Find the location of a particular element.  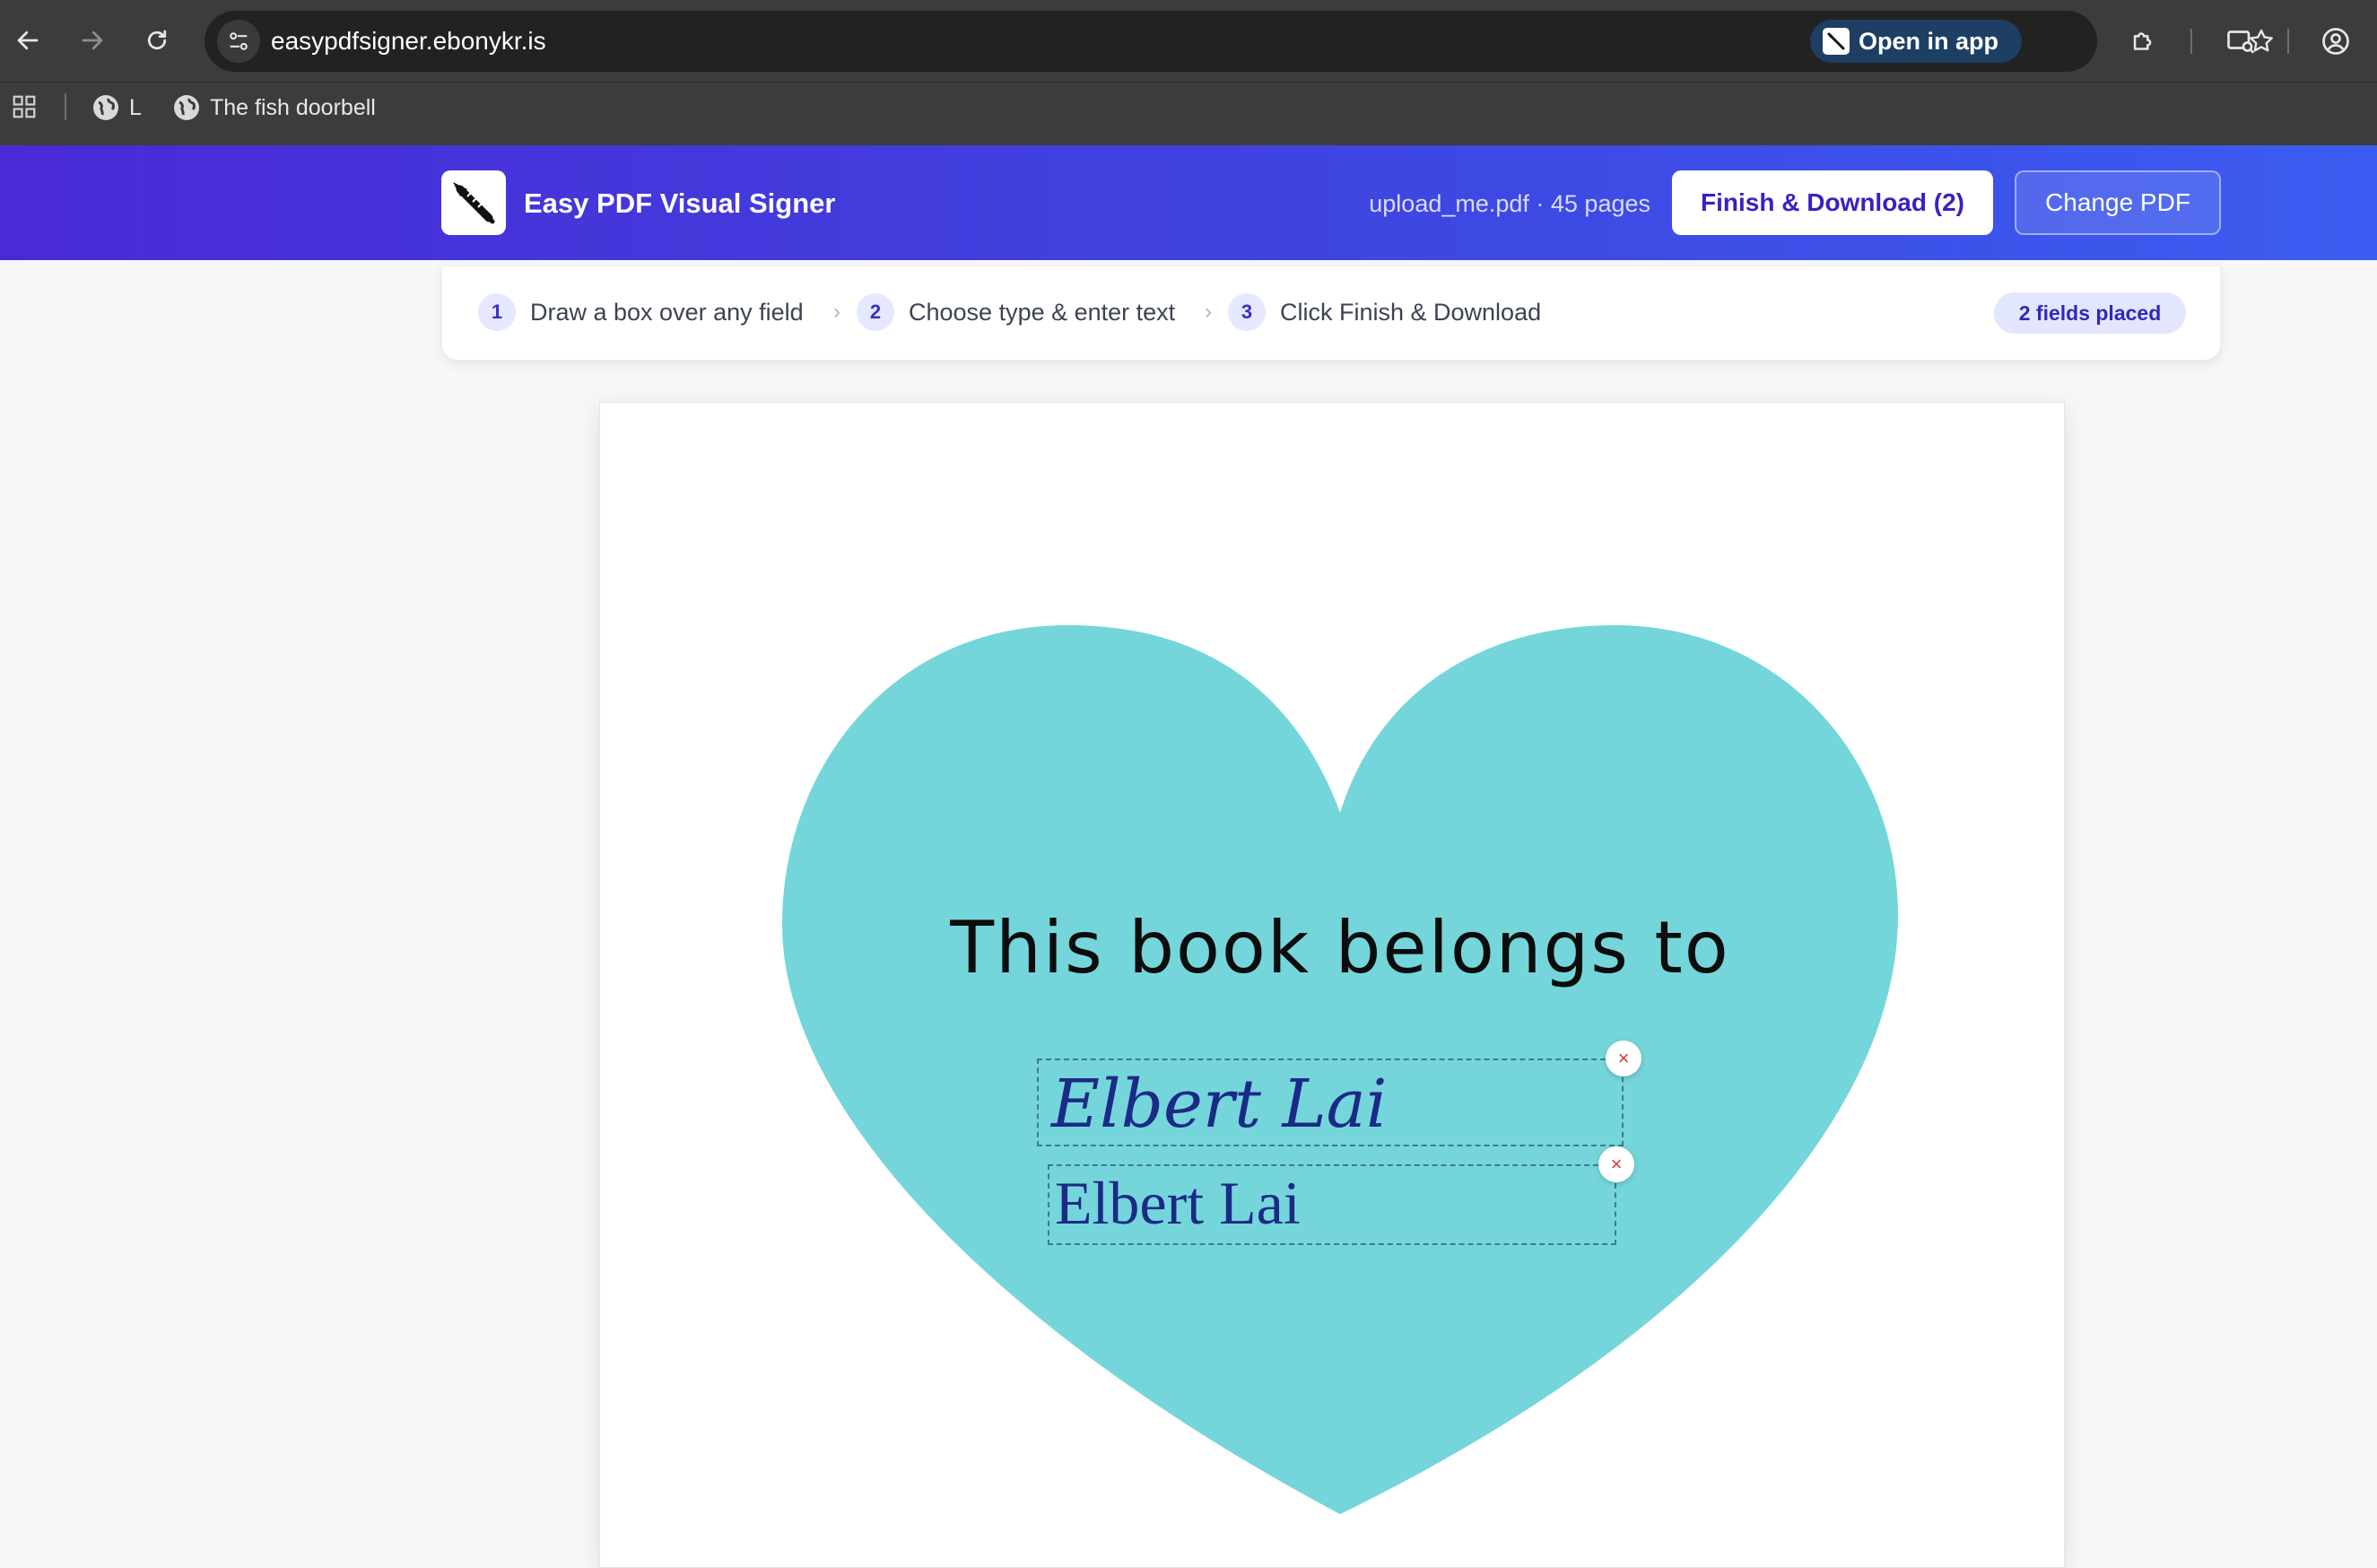

finish-download-button: Finish & Download (2) is located at coordinates (1832, 202).